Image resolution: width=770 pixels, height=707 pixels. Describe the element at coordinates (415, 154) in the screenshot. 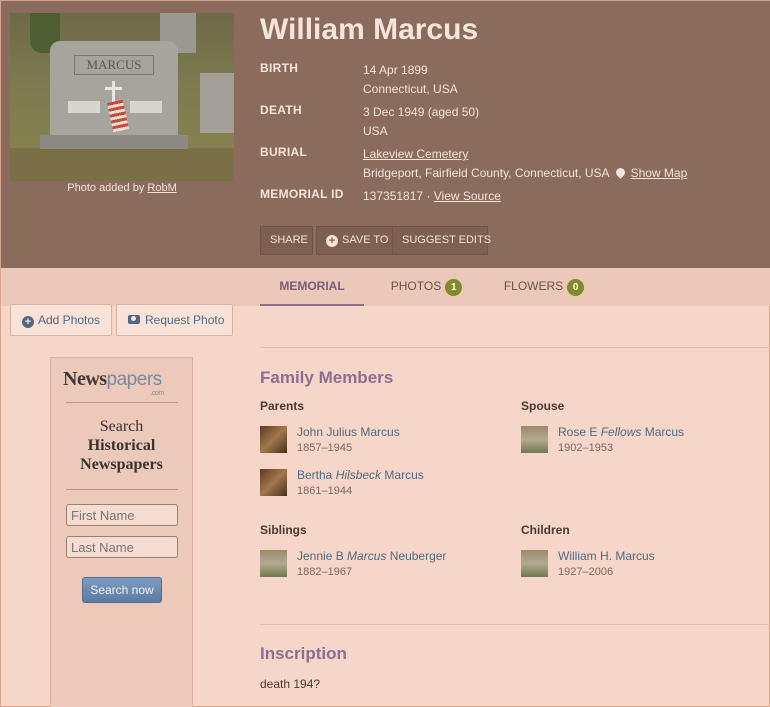

I see `cemetery-link: Lakeview Cemetery` at that location.